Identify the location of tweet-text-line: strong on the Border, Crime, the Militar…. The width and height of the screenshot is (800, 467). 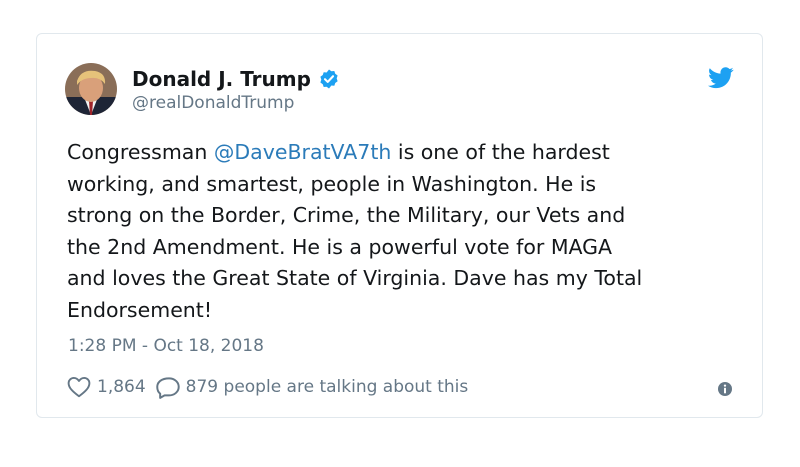
(346, 215).